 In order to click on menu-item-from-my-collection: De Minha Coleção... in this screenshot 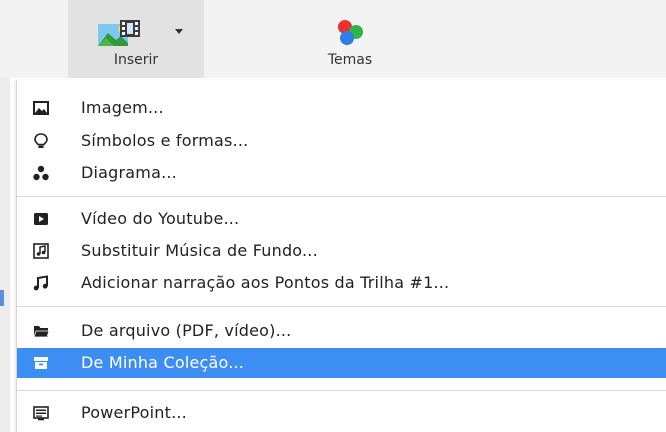, I will do `click(341, 363)`.